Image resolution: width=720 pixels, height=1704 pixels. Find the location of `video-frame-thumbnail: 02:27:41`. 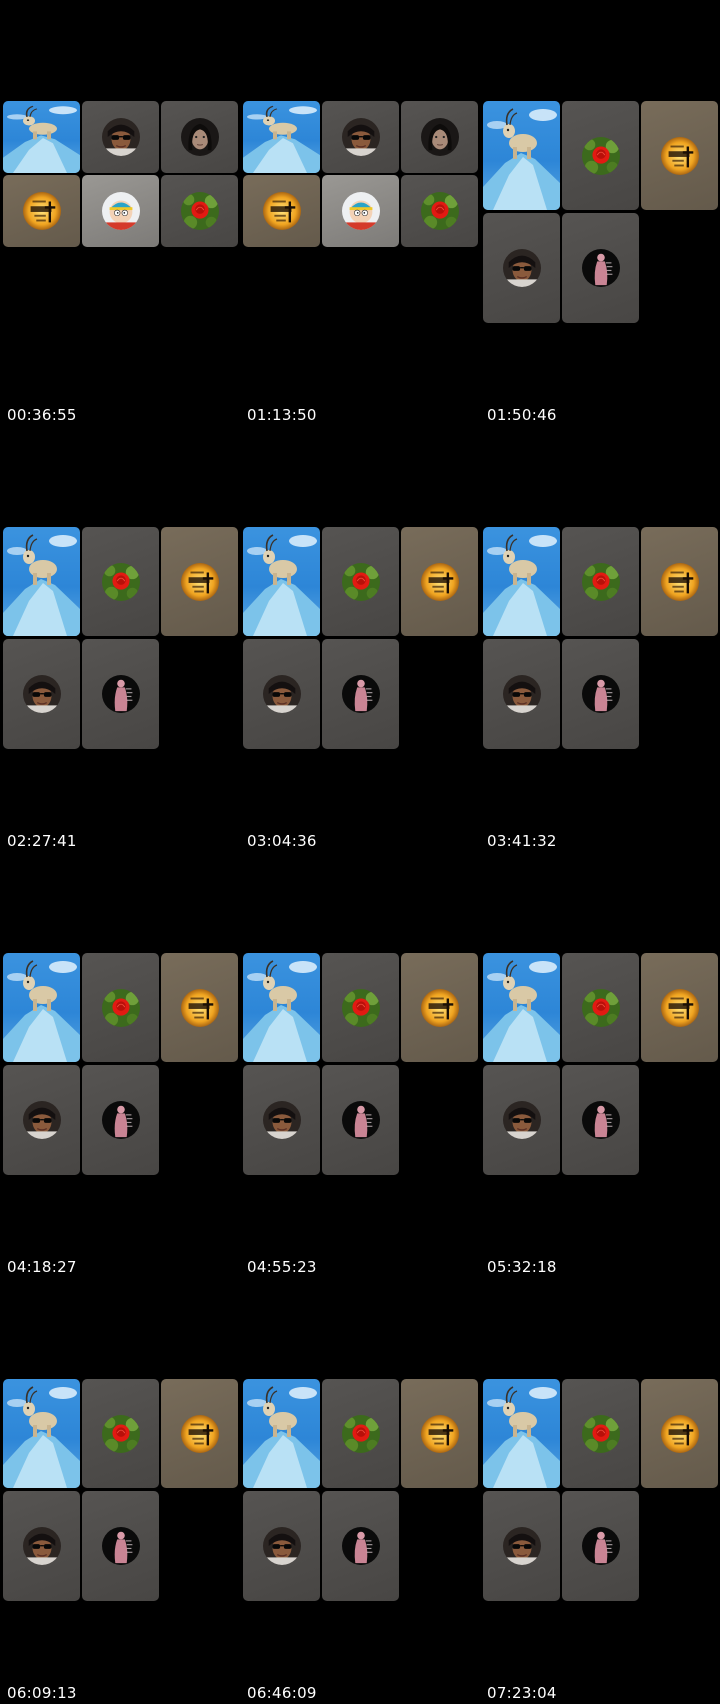

video-frame-thumbnail: 02:27:41 is located at coordinates (121, 688).